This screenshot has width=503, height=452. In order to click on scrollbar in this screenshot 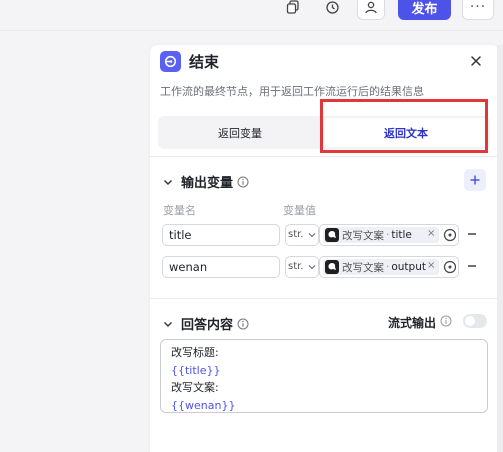, I will do `click(500, 248)`.